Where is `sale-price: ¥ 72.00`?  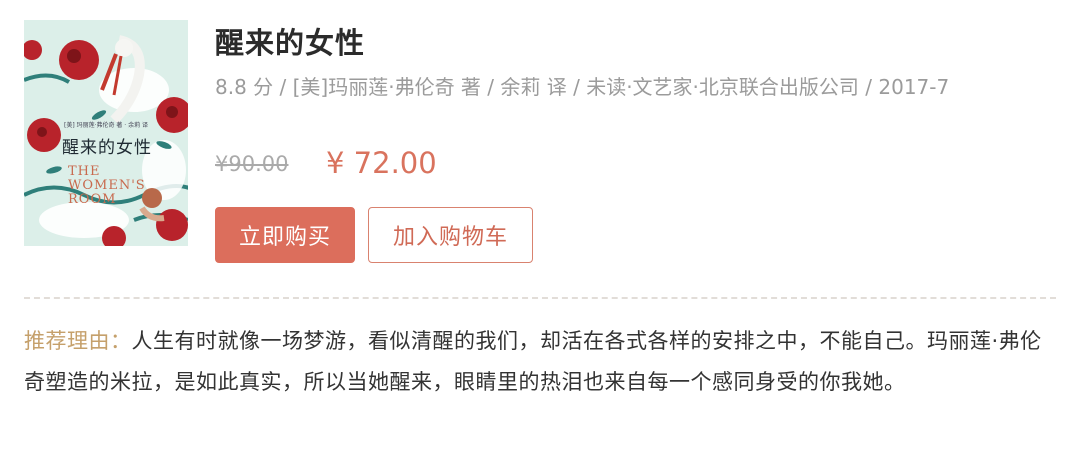
sale-price: ¥ 72.00 is located at coordinates (381, 163).